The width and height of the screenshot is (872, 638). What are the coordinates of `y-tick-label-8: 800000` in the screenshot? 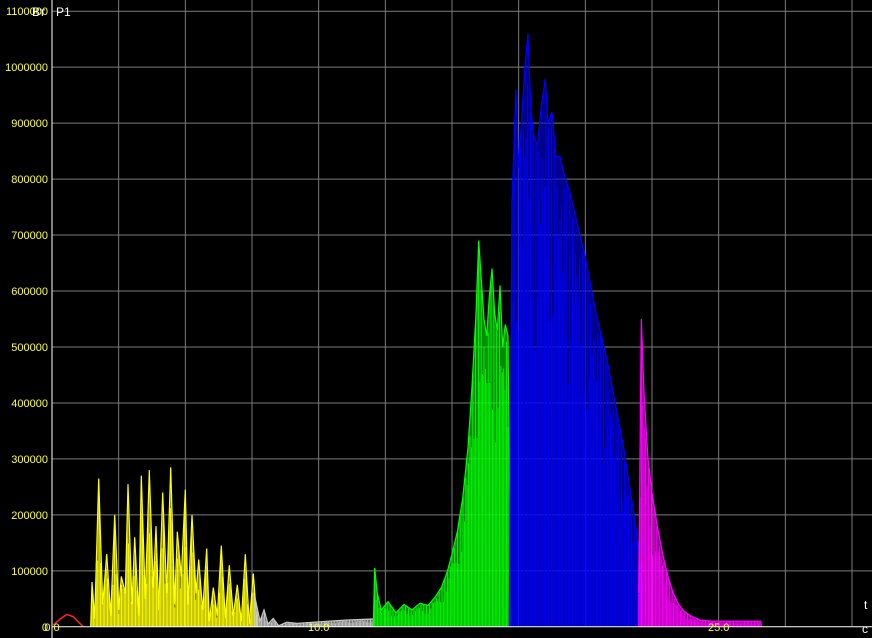 It's located at (29, 180).